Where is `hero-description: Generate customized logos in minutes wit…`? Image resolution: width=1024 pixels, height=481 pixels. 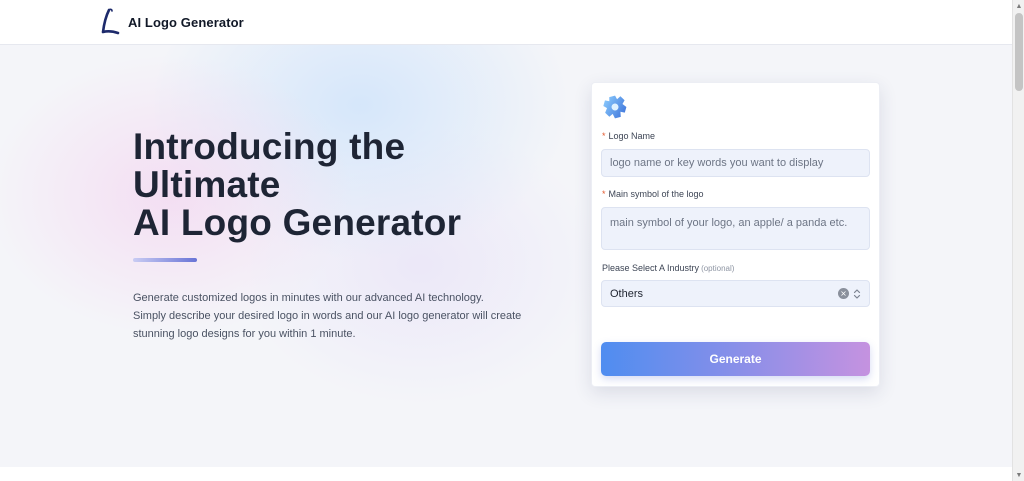
hero-description: Generate customized logos in minutes wit… is located at coordinates (333, 316).